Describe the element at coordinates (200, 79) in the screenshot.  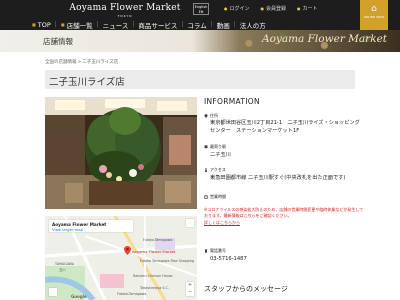
I see `page-title-bar: 二子玉川ライズ店` at that location.